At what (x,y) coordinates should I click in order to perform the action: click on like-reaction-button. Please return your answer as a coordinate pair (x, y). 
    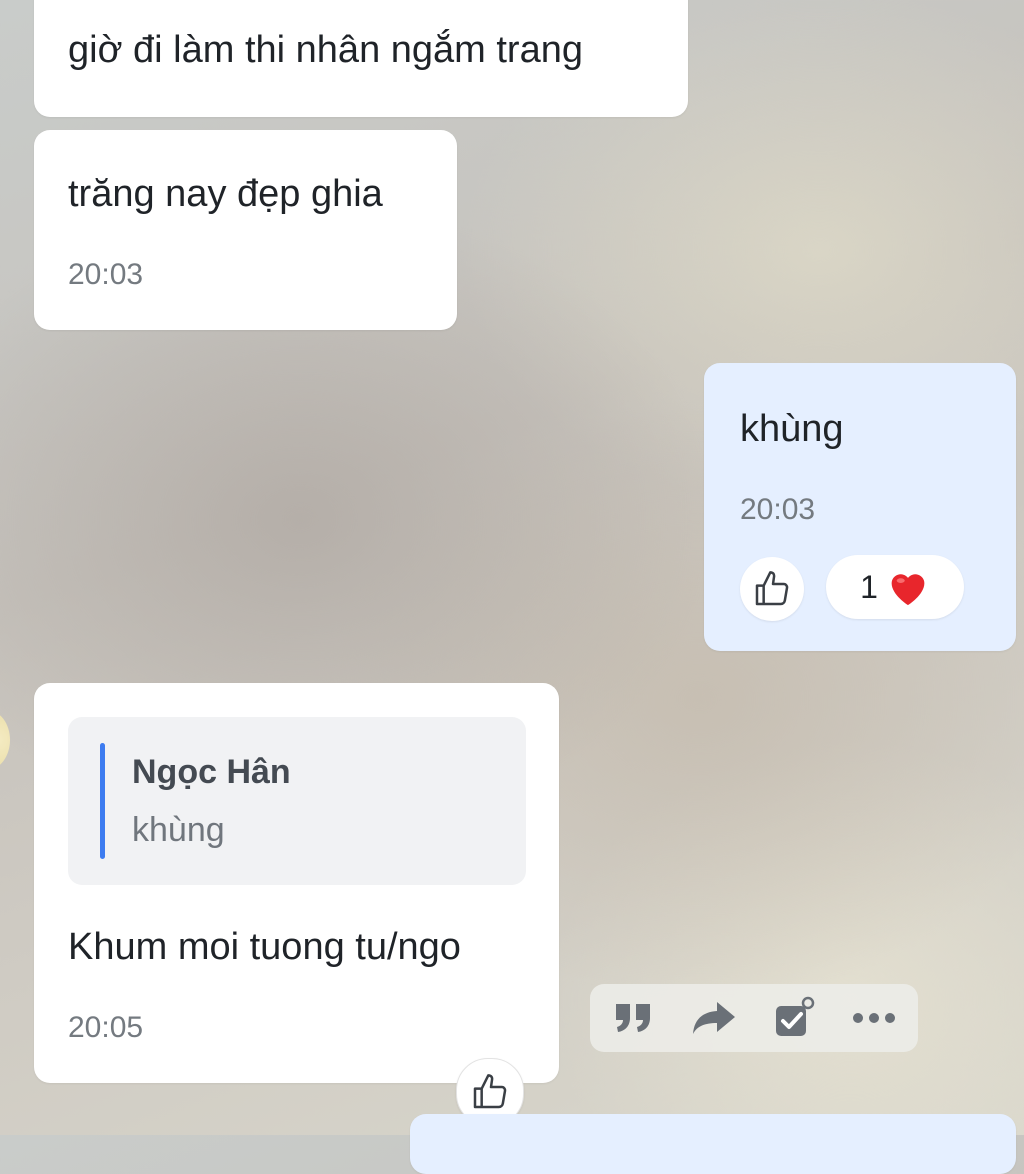
    Looking at the image, I should click on (772, 589).